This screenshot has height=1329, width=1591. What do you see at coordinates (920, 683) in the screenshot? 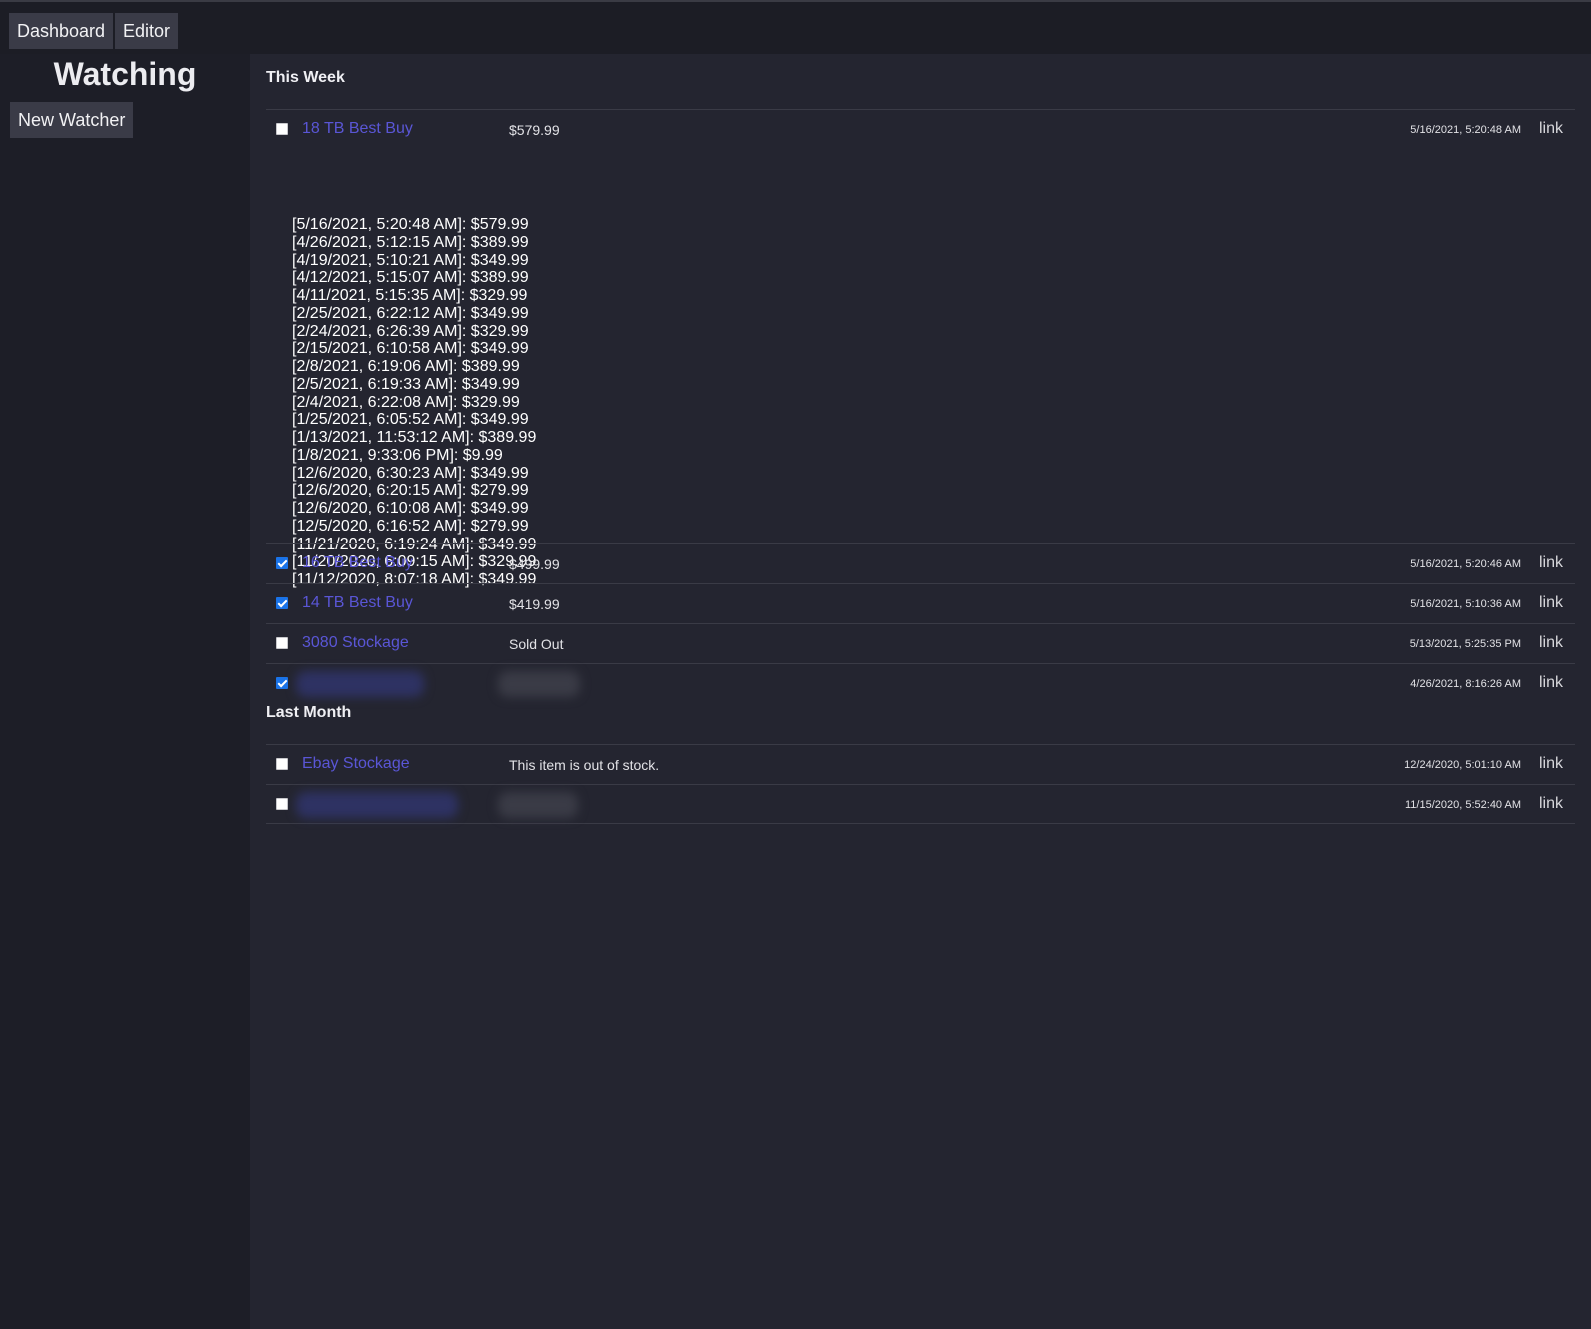
I see `watcher-row-redacted: 4/26/2021, 8:16:26 AM link` at bounding box center [920, 683].